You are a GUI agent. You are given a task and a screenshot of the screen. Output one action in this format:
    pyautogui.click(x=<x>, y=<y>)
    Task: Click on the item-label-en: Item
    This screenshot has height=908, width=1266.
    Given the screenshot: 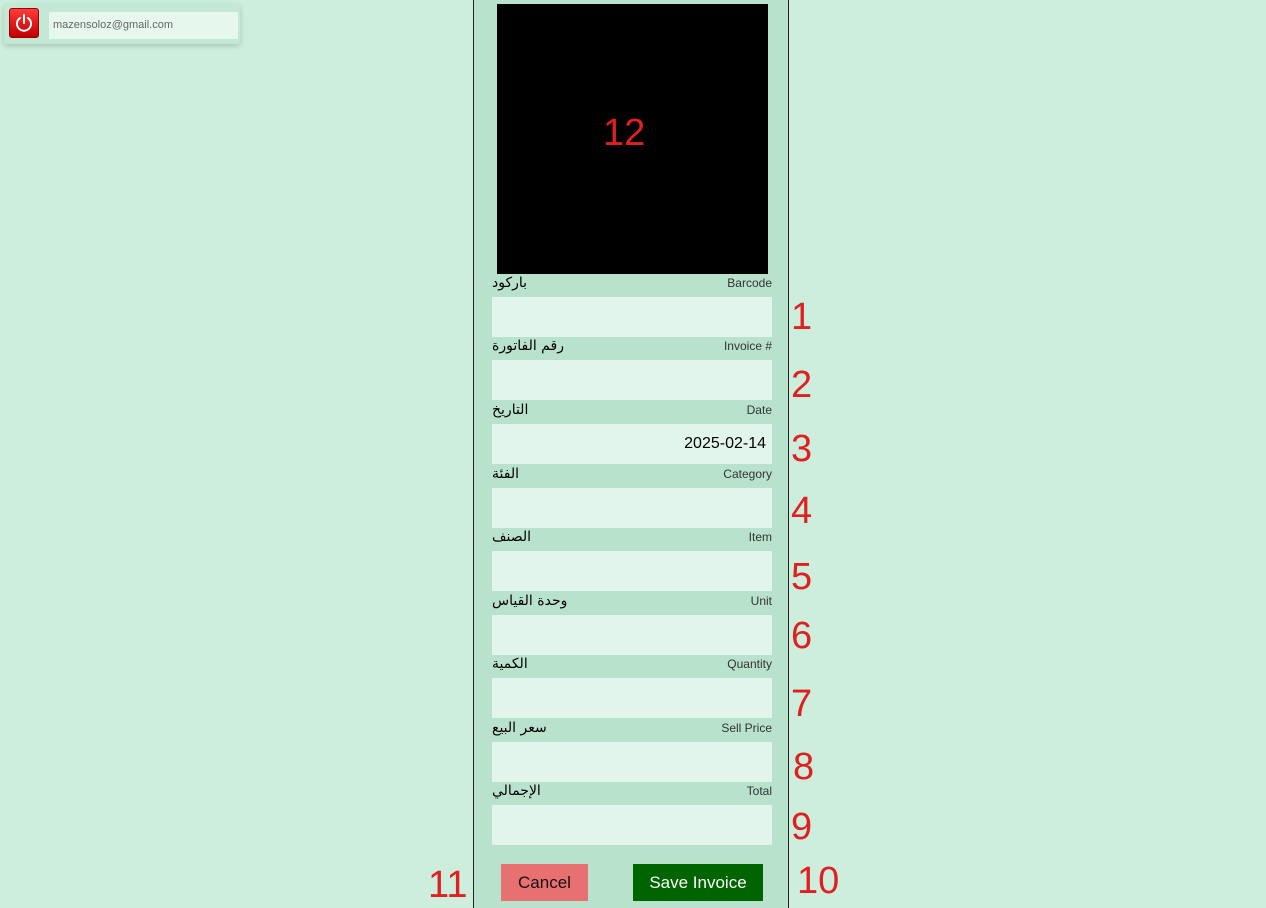 What is the action you would take?
    pyautogui.click(x=760, y=537)
    